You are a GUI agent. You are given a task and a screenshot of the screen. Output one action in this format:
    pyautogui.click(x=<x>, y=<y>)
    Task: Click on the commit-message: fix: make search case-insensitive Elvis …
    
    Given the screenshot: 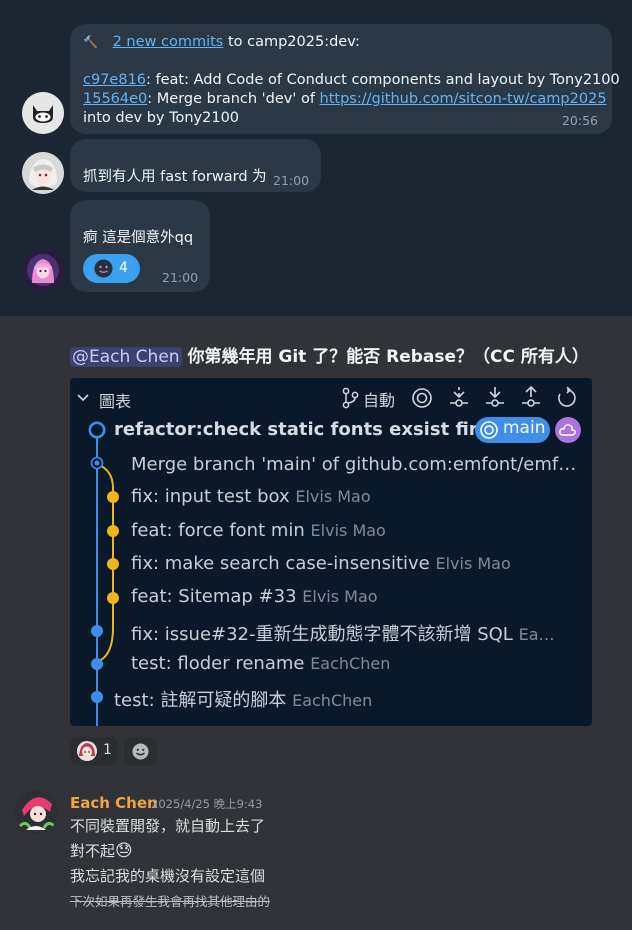 What is the action you would take?
    pyautogui.click(x=321, y=563)
    